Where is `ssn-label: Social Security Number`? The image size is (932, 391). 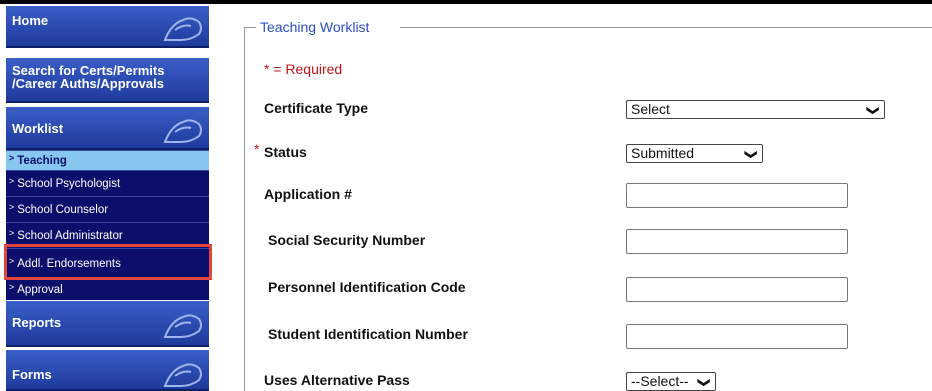
ssn-label: Social Security Number is located at coordinates (347, 240).